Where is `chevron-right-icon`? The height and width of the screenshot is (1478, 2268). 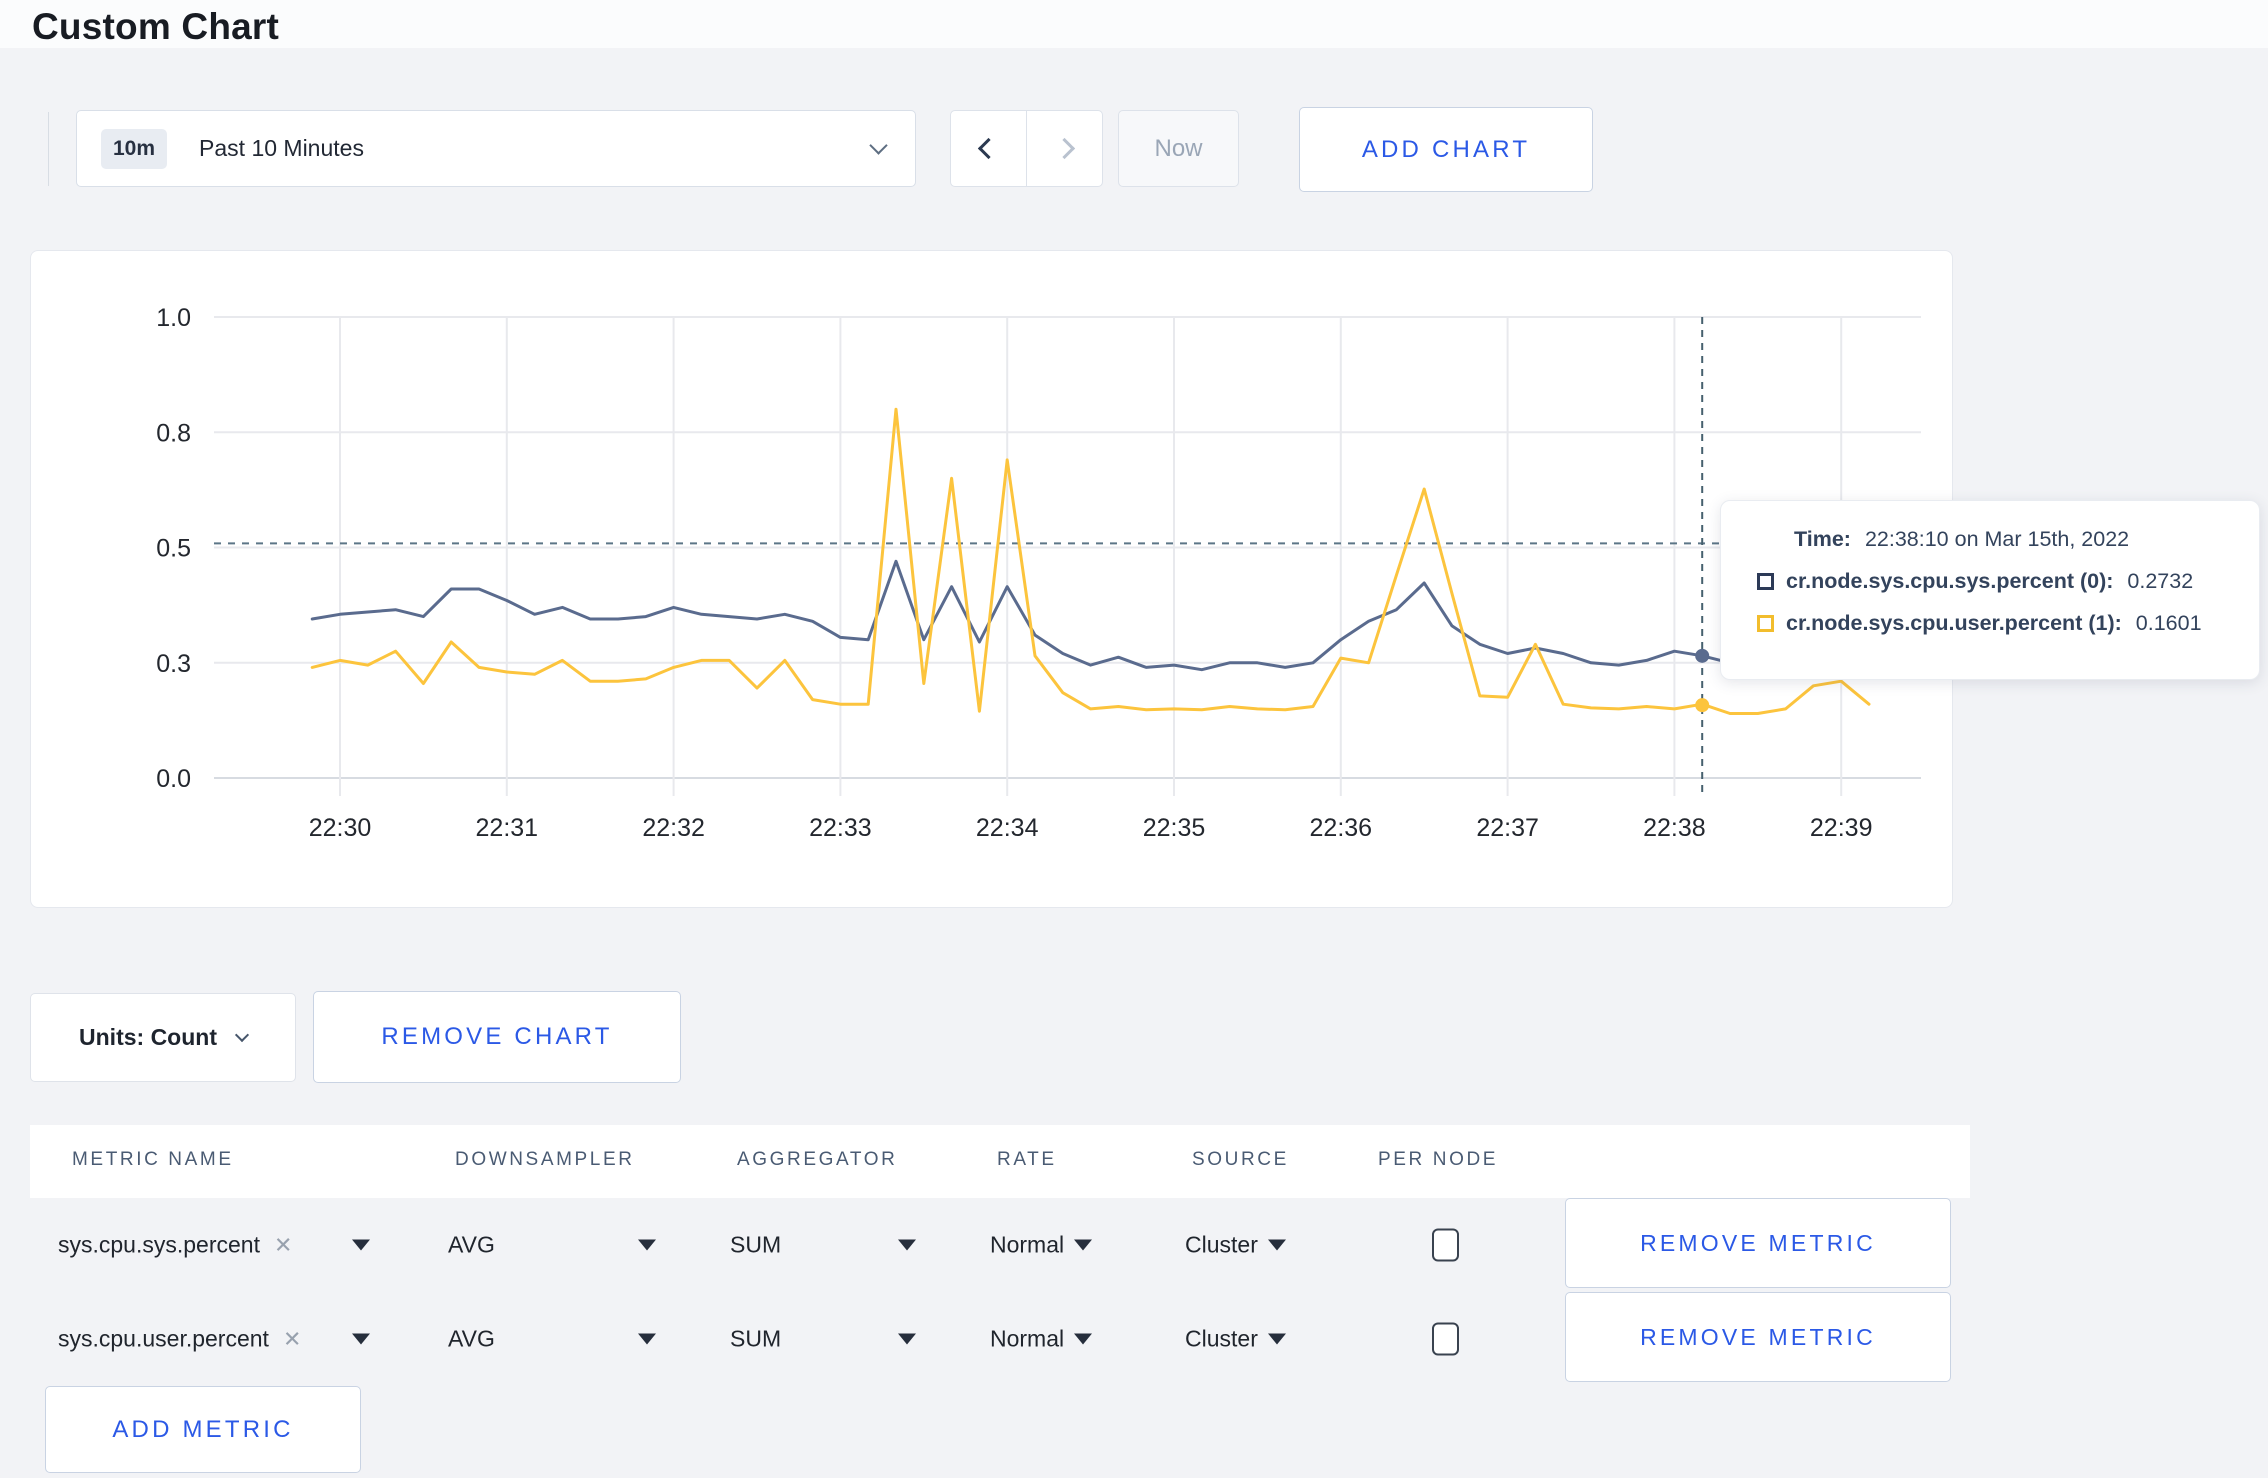
chevron-right-icon is located at coordinates (1064, 148).